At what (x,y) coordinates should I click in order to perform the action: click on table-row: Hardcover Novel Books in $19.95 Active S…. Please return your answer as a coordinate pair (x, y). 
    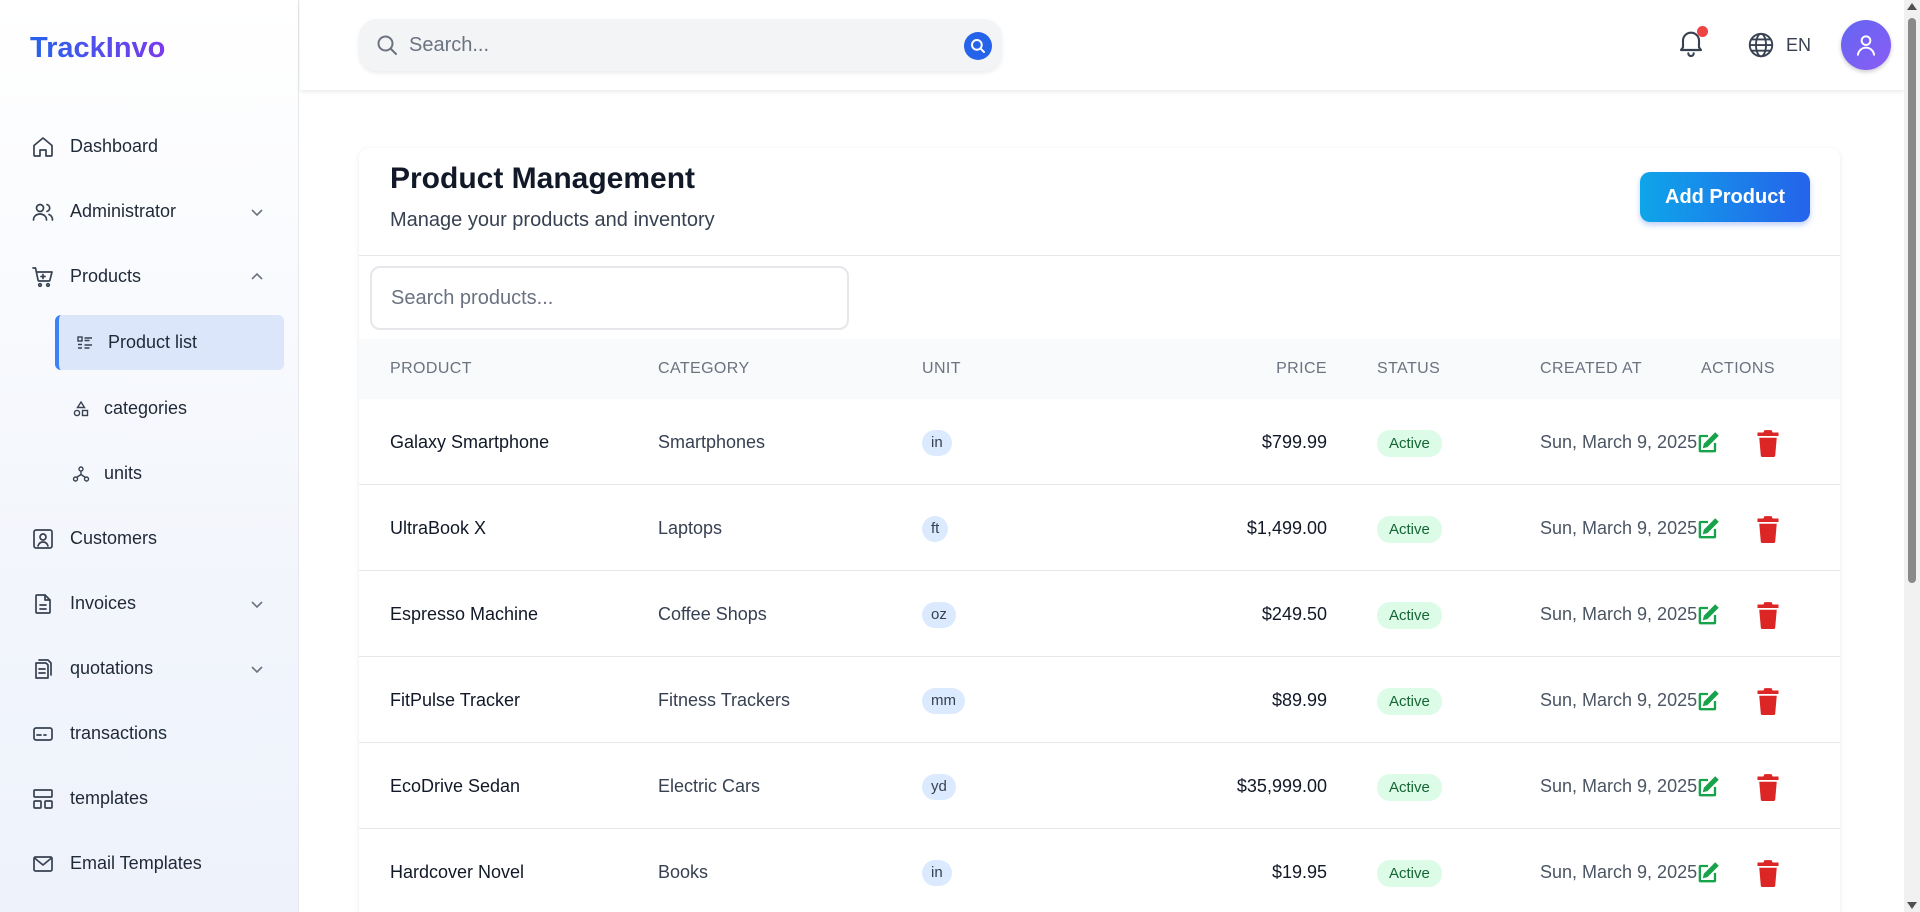
    Looking at the image, I should click on (1099, 870).